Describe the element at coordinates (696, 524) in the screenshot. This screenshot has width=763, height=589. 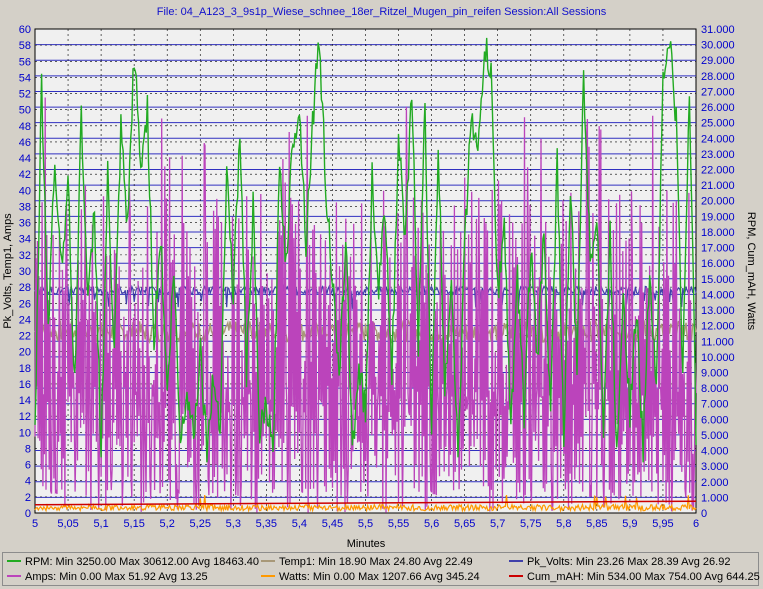
I see `x-tick-label: 6` at that location.